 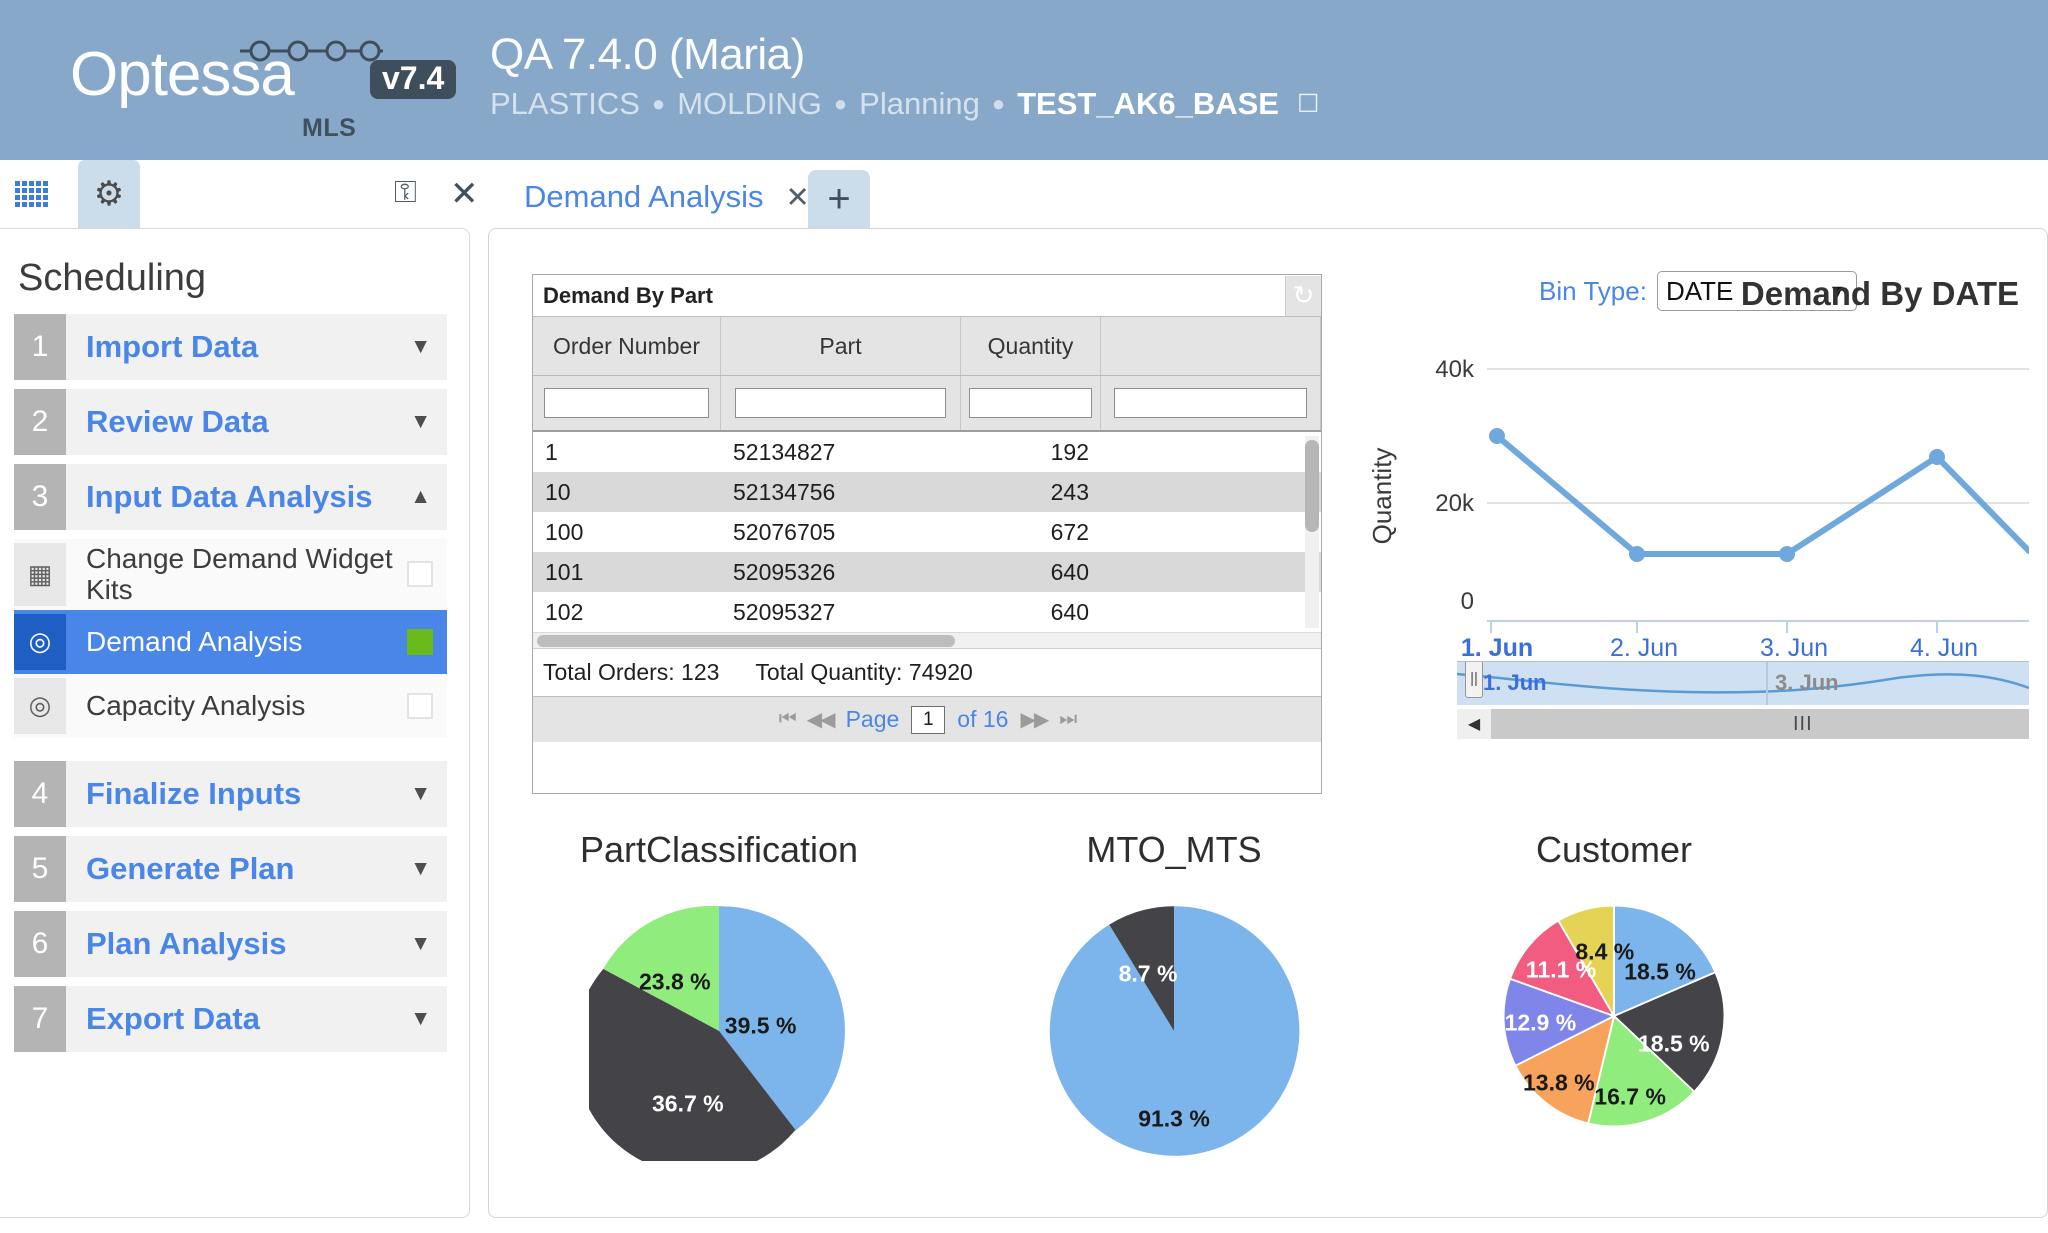 I want to click on grid-icon, so click(x=31, y=194).